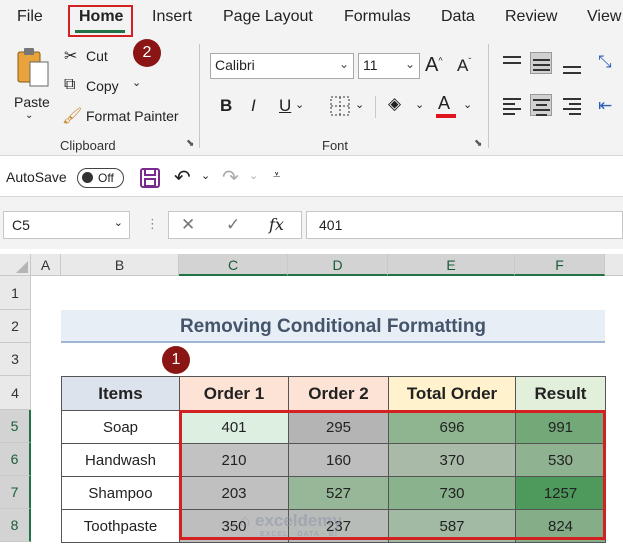  I want to click on align-center-icon, so click(541, 105).